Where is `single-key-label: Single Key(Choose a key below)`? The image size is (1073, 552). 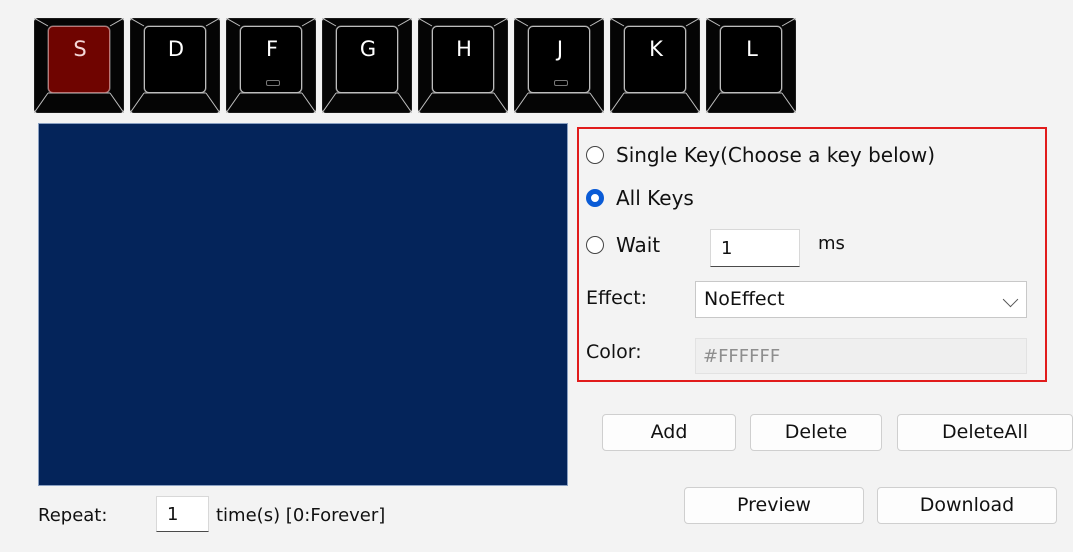 single-key-label: Single Key(Choose a key below) is located at coordinates (776, 155).